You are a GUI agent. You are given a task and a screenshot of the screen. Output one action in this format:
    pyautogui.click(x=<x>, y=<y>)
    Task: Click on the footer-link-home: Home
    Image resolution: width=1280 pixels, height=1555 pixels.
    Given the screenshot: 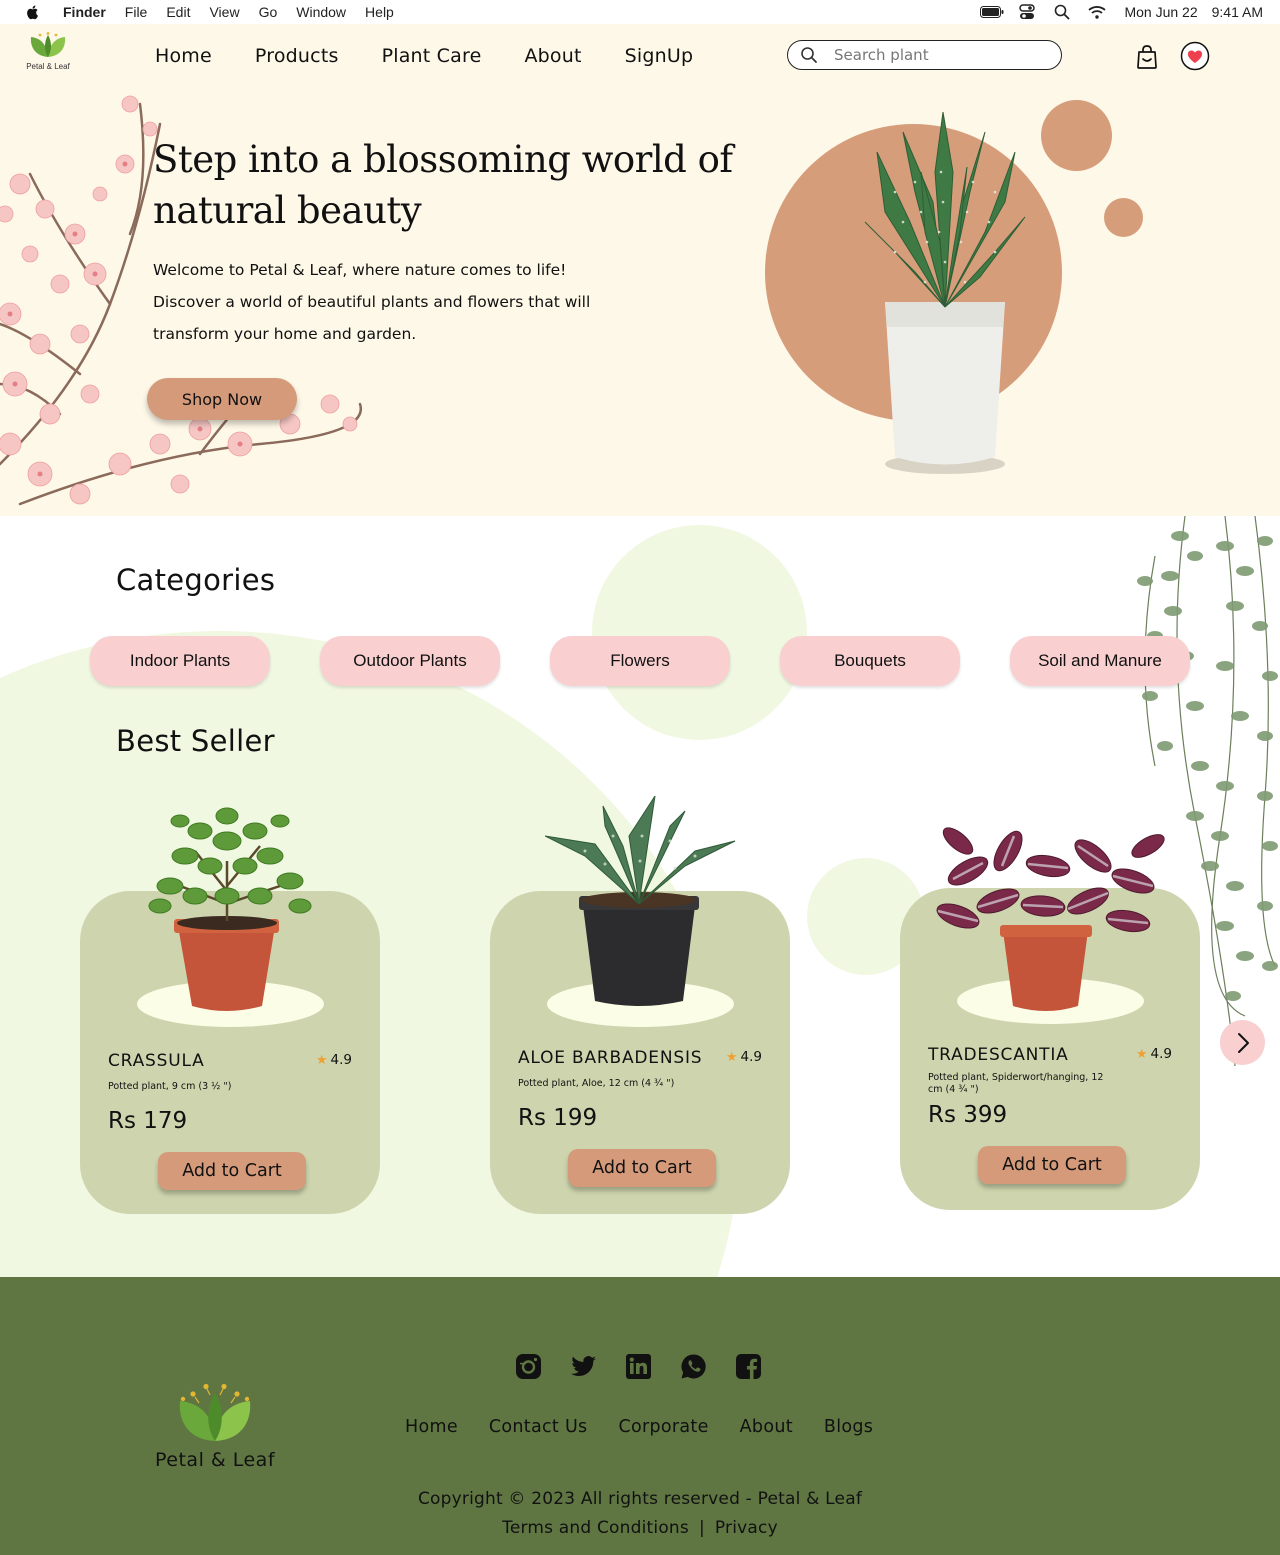 What is the action you would take?
    pyautogui.click(x=431, y=1427)
    